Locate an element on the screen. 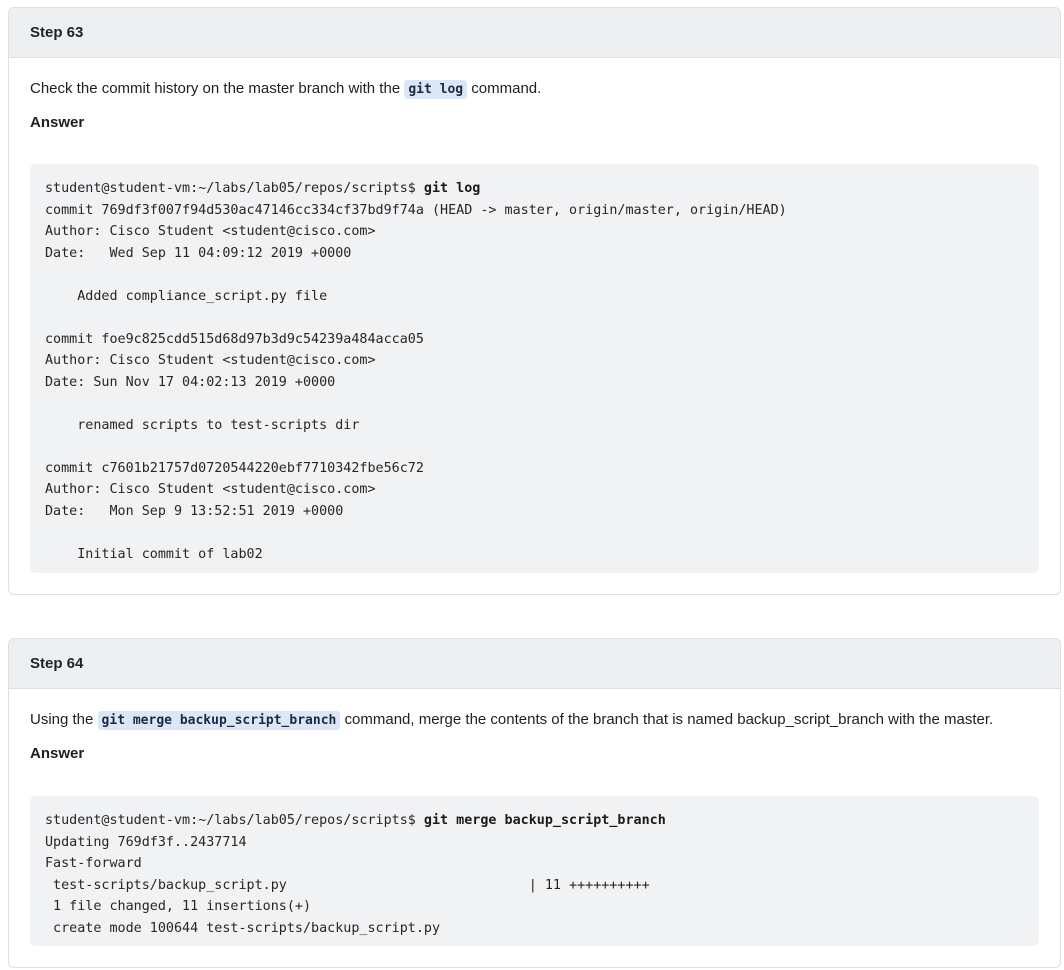 The image size is (1064, 970). terminal-output-line: Updating 769df3f..2437714 is located at coordinates (146, 842).